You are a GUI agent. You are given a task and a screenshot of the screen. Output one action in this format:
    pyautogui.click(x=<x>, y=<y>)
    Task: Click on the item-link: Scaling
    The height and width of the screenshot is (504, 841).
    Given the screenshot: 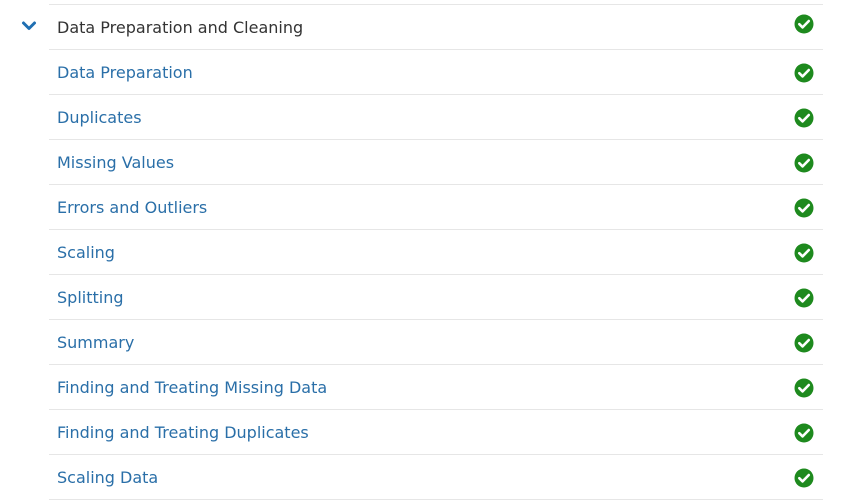 What is the action you would take?
    pyautogui.click(x=86, y=252)
    